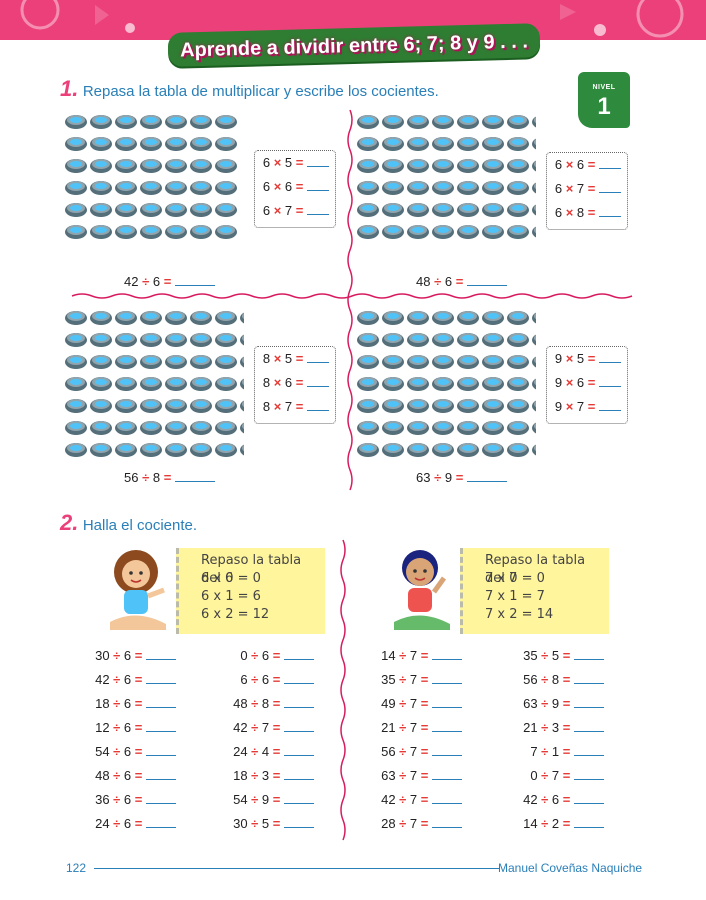  I want to click on section2-instruction: Halla el cociente., so click(140, 525).